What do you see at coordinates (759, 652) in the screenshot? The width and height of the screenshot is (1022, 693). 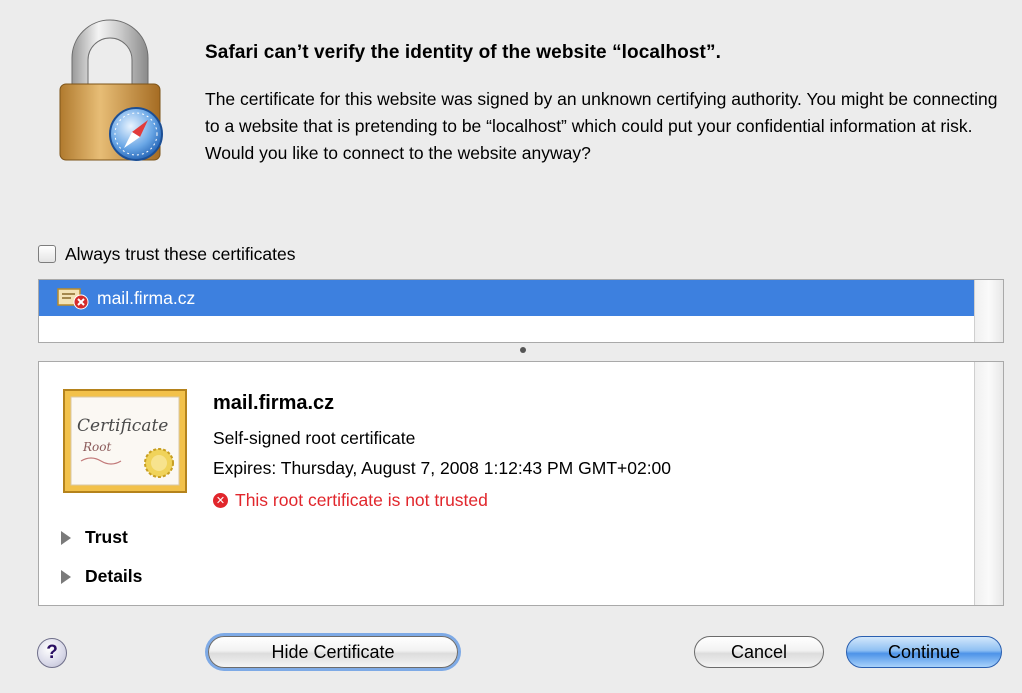 I see `cancel-button: Cancel` at bounding box center [759, 652].